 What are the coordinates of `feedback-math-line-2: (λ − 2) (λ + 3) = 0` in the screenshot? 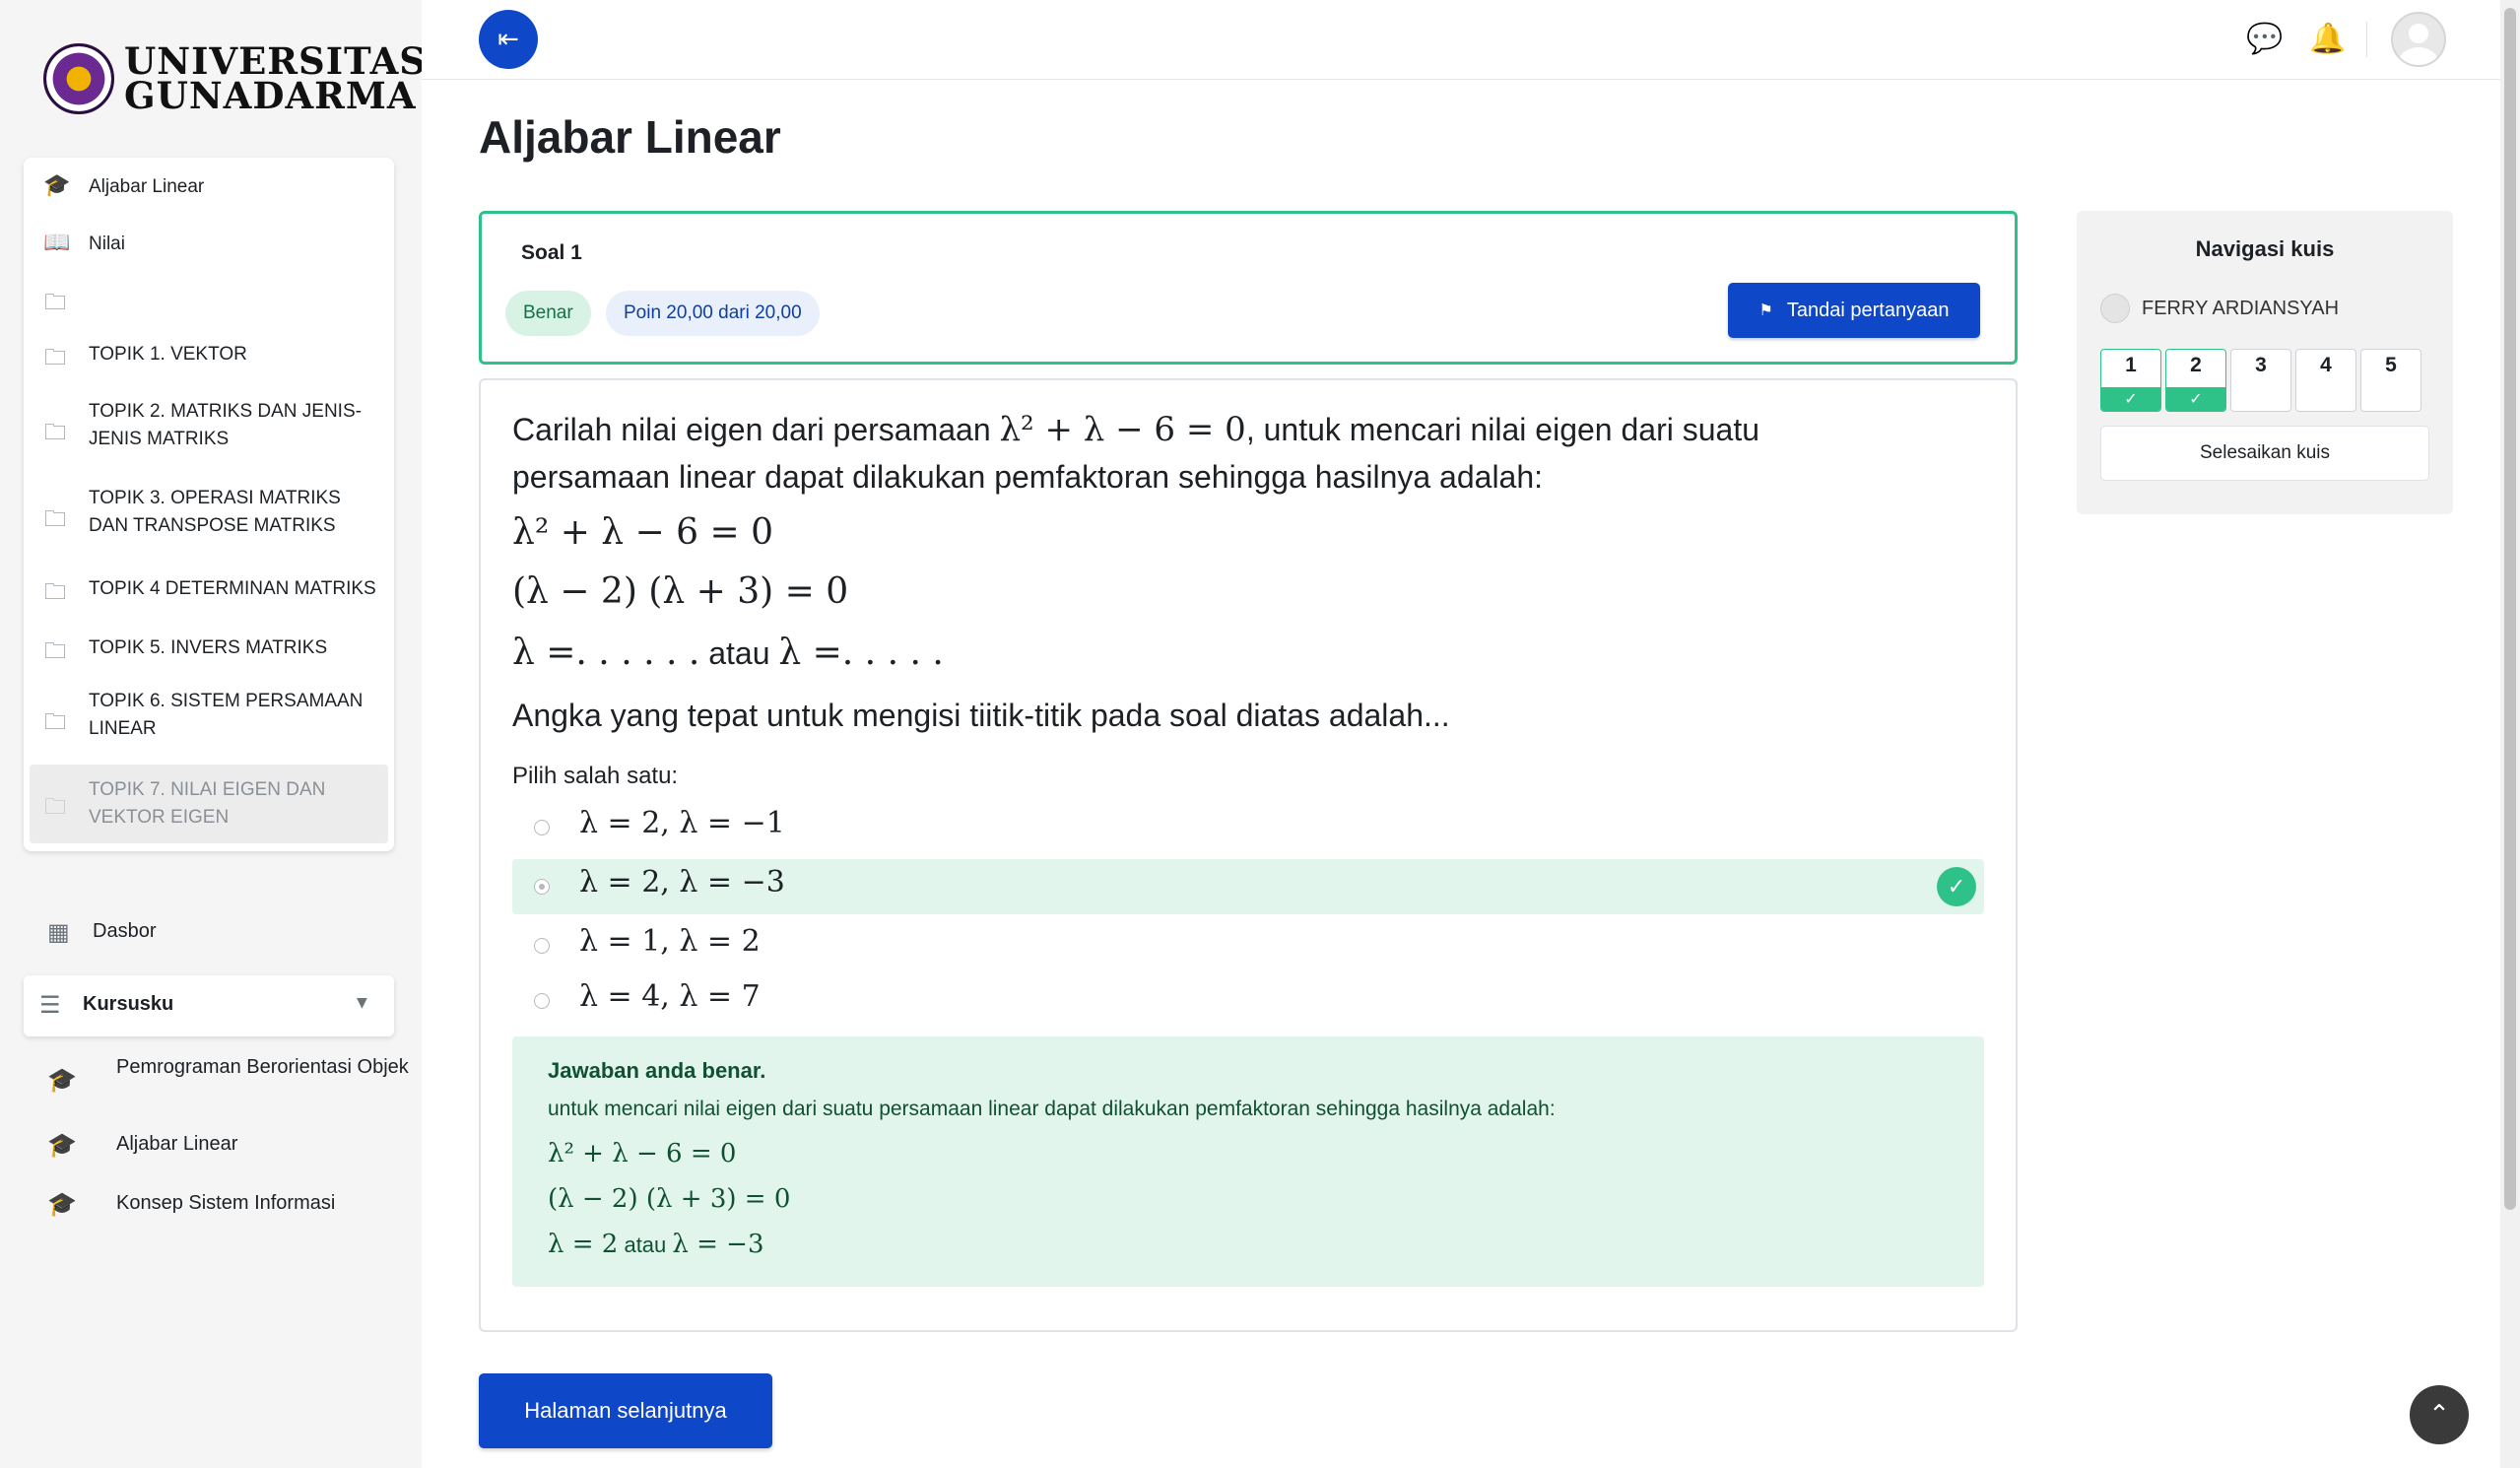 It's located at (669, 1199).